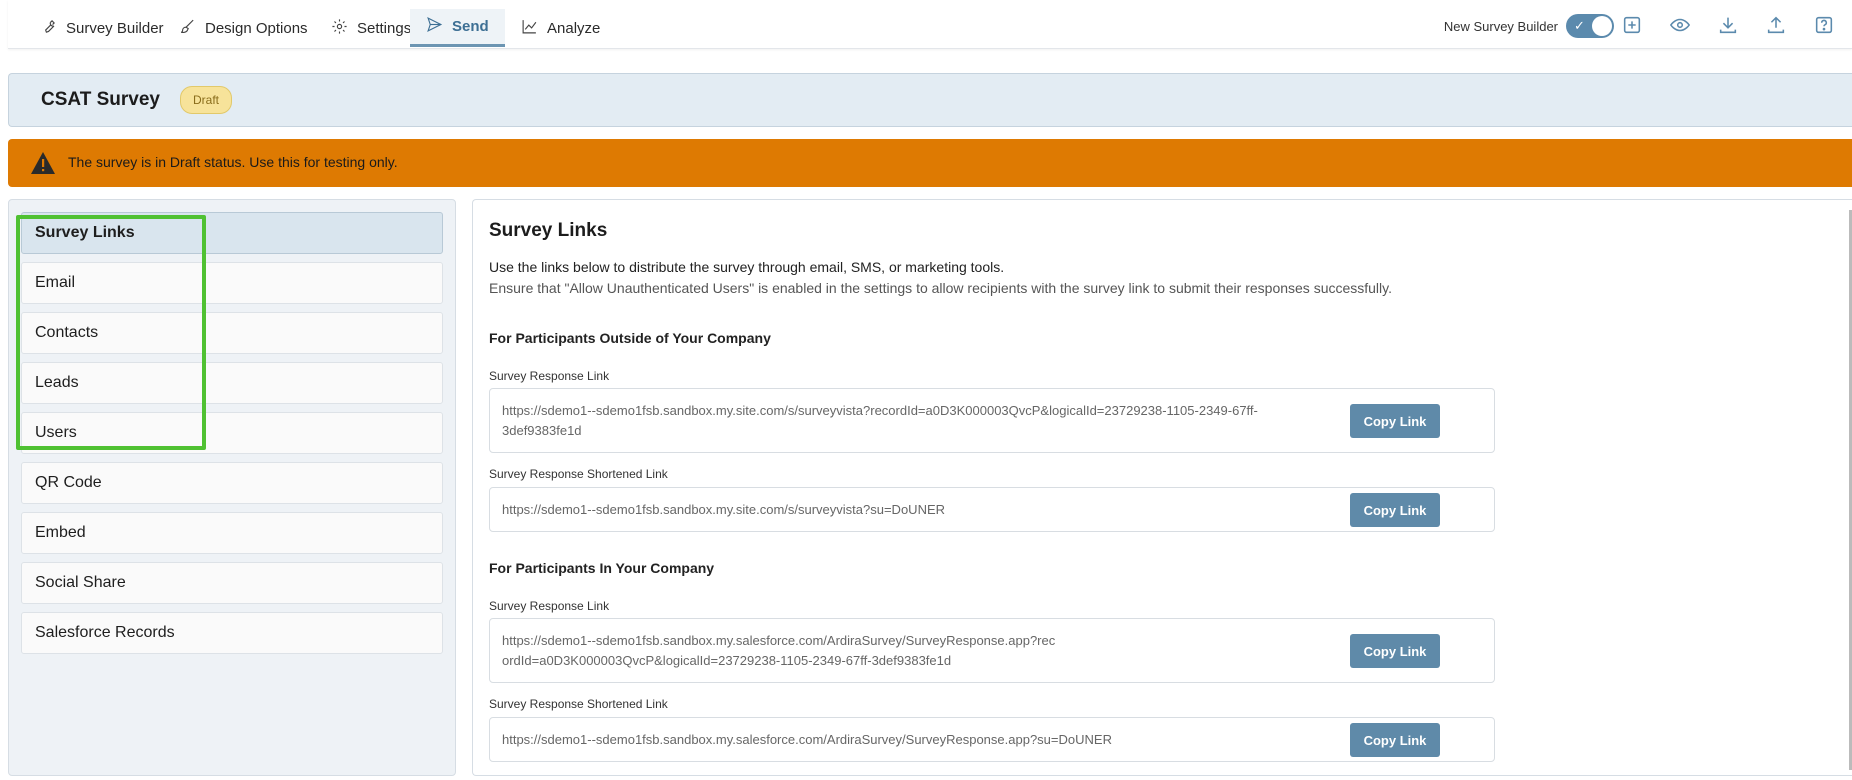  Describe the element at coordinates (100, 99) in the screenshot. I see `survey-title: CSAT Survey` at that location.